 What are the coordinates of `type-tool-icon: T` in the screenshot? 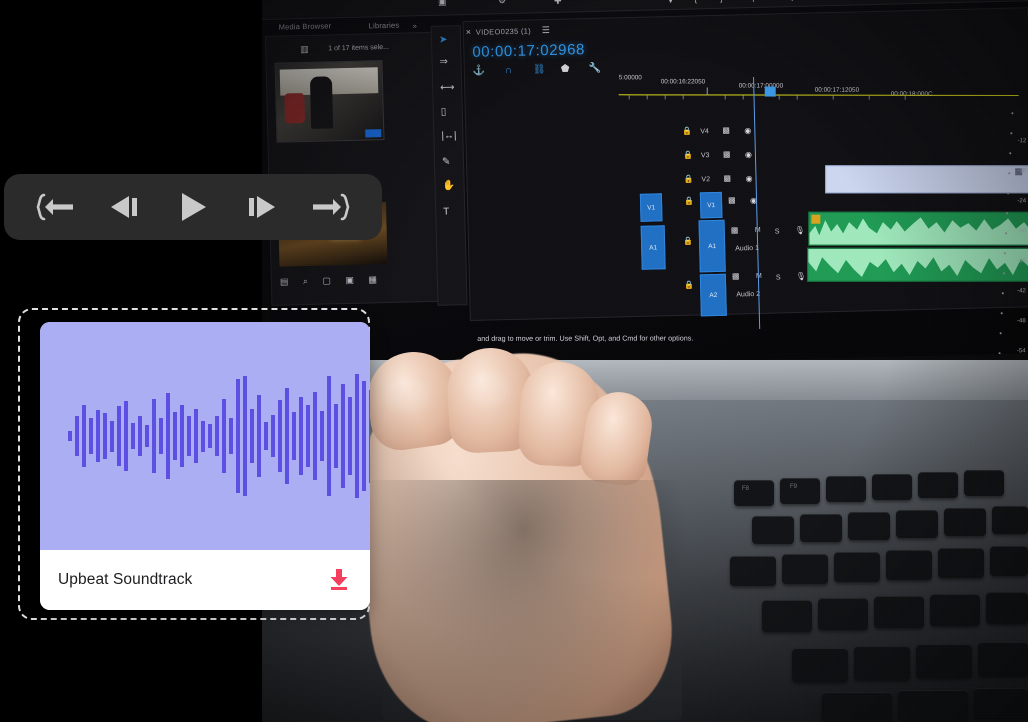 It's located at (446, 211).